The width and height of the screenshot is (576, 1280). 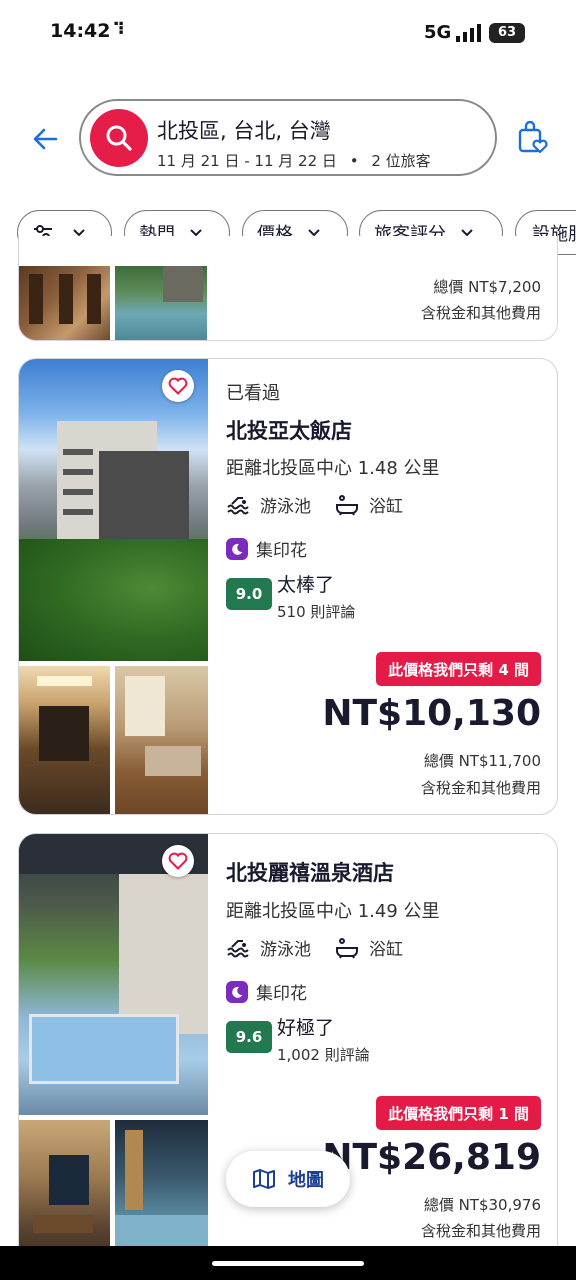 What do you see at coordinates (323, 1055) in the screenshot?
I see `review-count: 1,002 則評論` at bounding box center [323, 1055].